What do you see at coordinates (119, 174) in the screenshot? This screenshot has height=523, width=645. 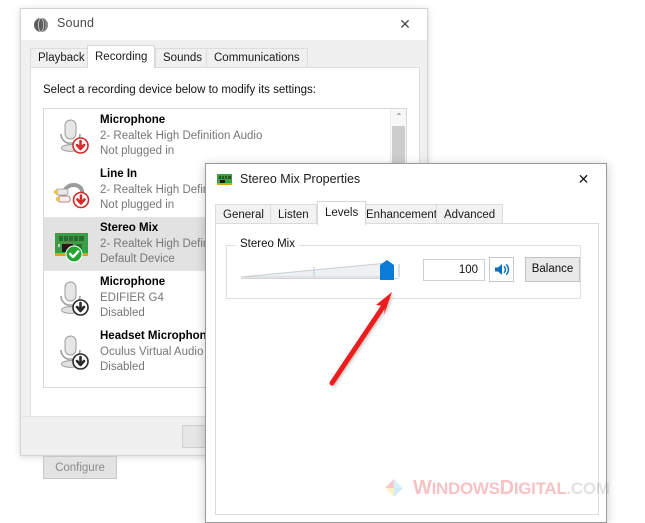 I see `device-name: Line In` at bounding box center [119, 174].